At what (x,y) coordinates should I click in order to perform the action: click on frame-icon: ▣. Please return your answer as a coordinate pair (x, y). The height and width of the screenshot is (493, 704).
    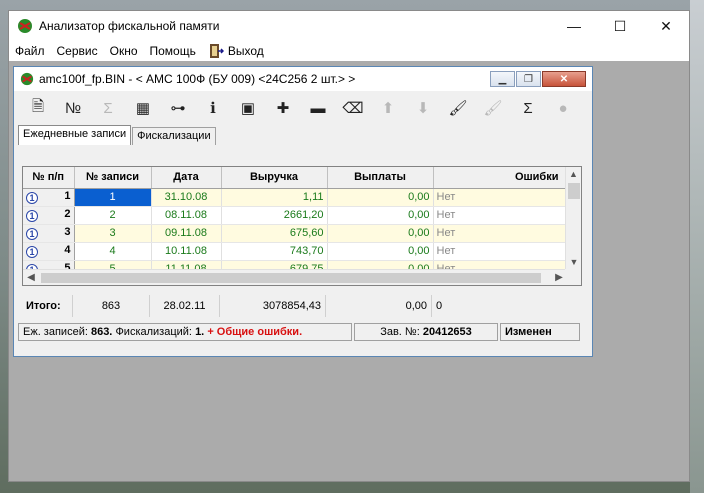
    Looking at the image, I should click on (248, 108).